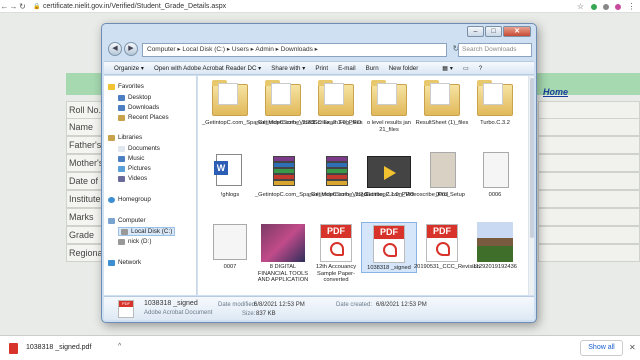  I want to click on file-item: PDF 12th Accouancy Sample Paper-converted, so click(336, 253).